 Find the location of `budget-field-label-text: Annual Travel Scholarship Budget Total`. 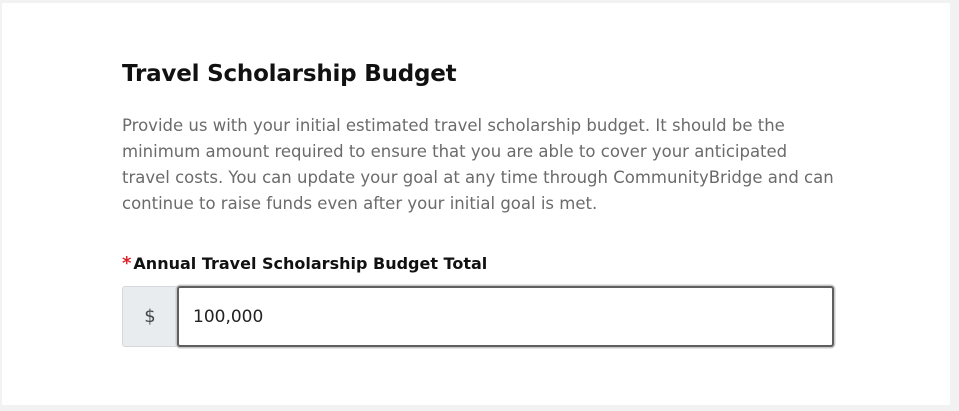

budget-field-label-text: Annual Travel Scholarship Budget Total is located at coordinates (310, 263).